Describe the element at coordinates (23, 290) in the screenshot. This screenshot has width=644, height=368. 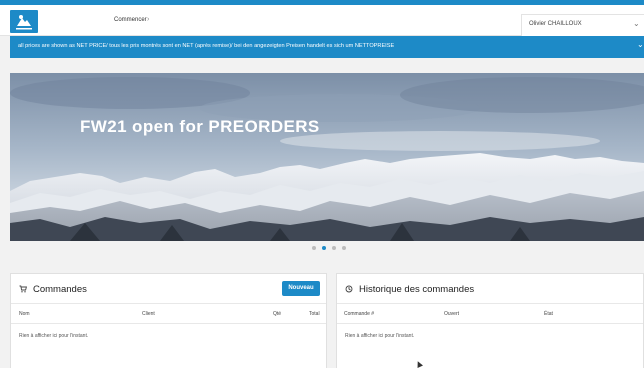
I see `cart-icon` at that location.